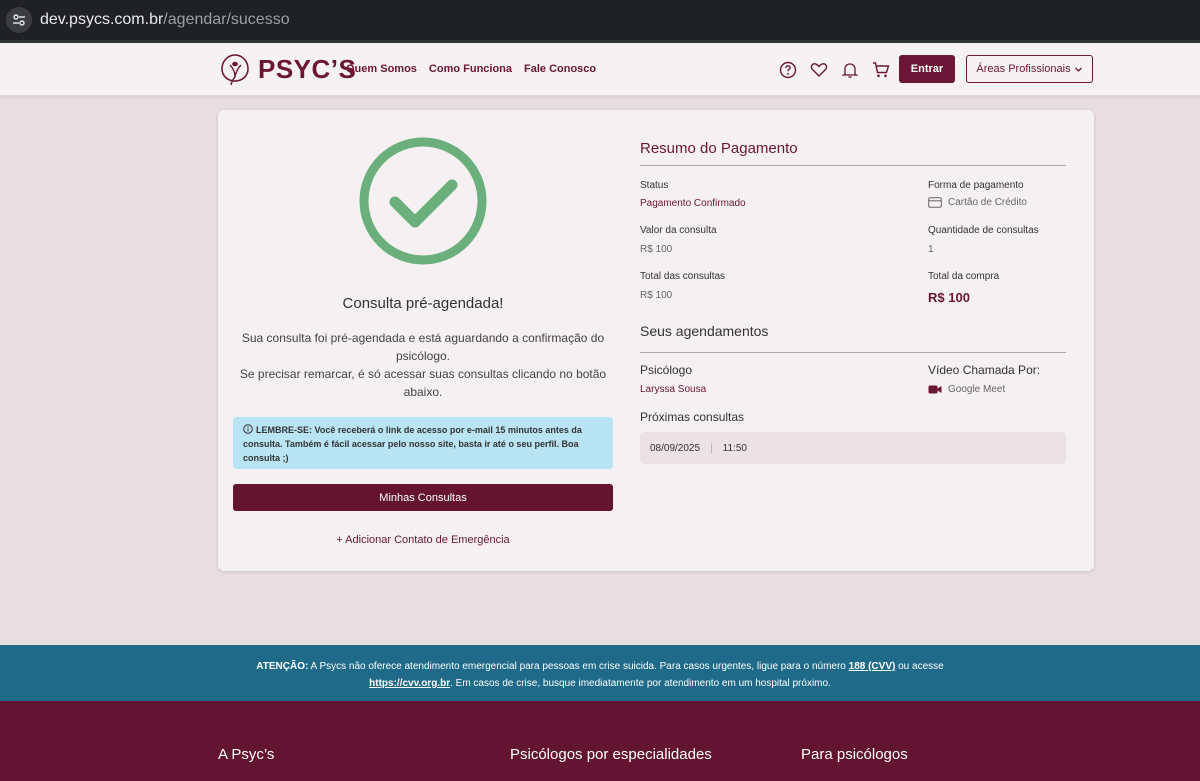  What do you see at coordinates (984, 370) in the screenshot?
I see `video-call-label: Vídeo Chamada Por:` at bounding box center [984, 370].